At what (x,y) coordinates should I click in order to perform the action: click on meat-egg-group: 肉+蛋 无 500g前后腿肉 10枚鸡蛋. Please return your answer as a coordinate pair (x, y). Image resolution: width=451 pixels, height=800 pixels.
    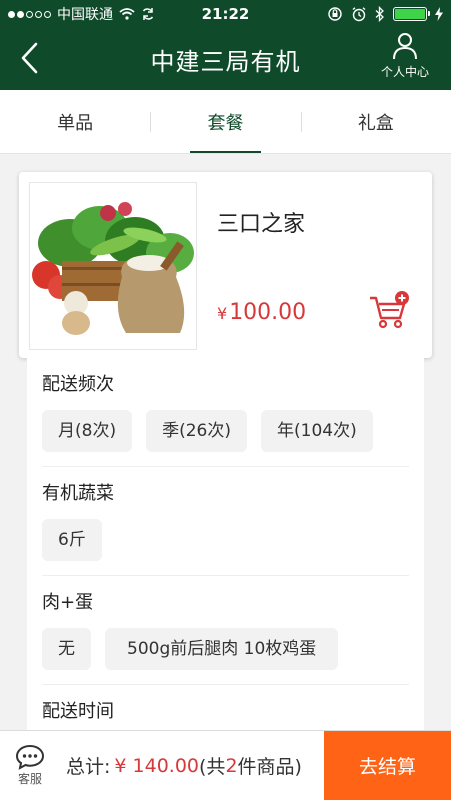
    Looking at the image, I should click on (225, 630).